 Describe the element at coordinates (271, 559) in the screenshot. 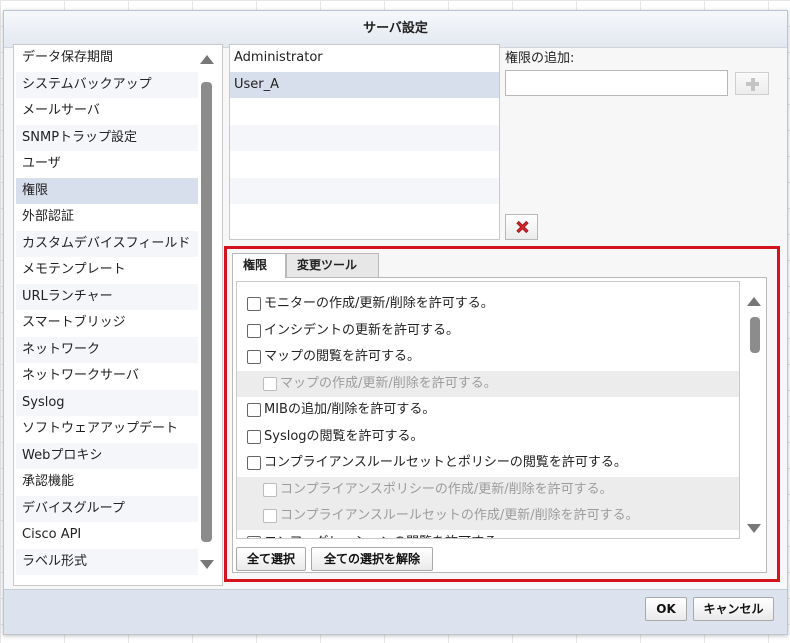

I see `select-all-button: 全て選択` at that location.